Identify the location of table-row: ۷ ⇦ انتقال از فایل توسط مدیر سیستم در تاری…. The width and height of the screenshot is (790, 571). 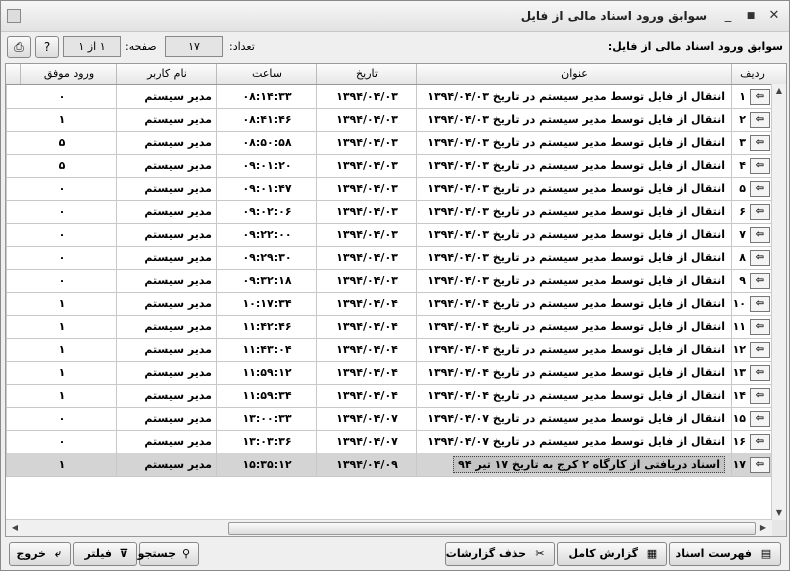
(389, 235).